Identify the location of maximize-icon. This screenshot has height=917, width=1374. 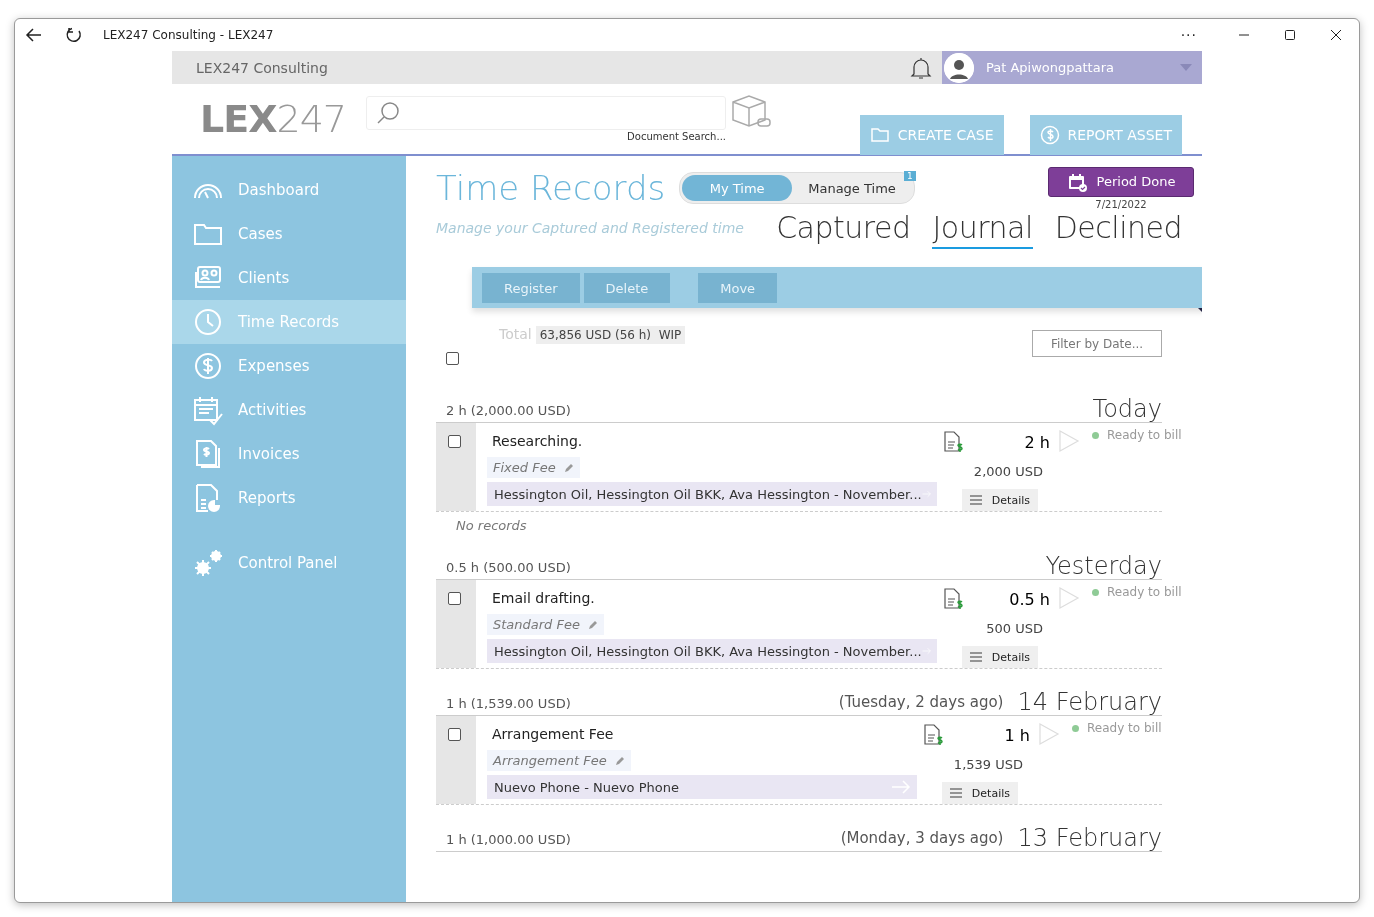
(1290, 35).